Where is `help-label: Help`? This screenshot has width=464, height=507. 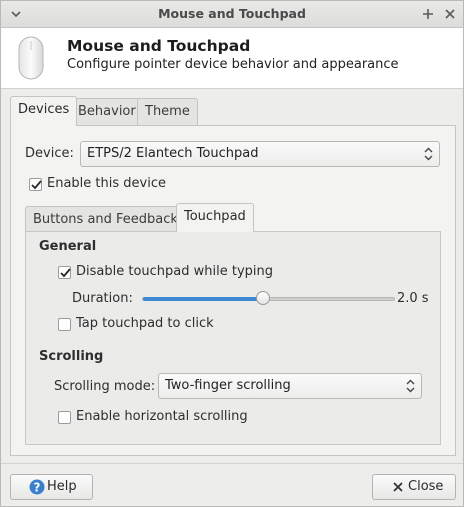
help-label: Help is located at coordinates (62, 486).